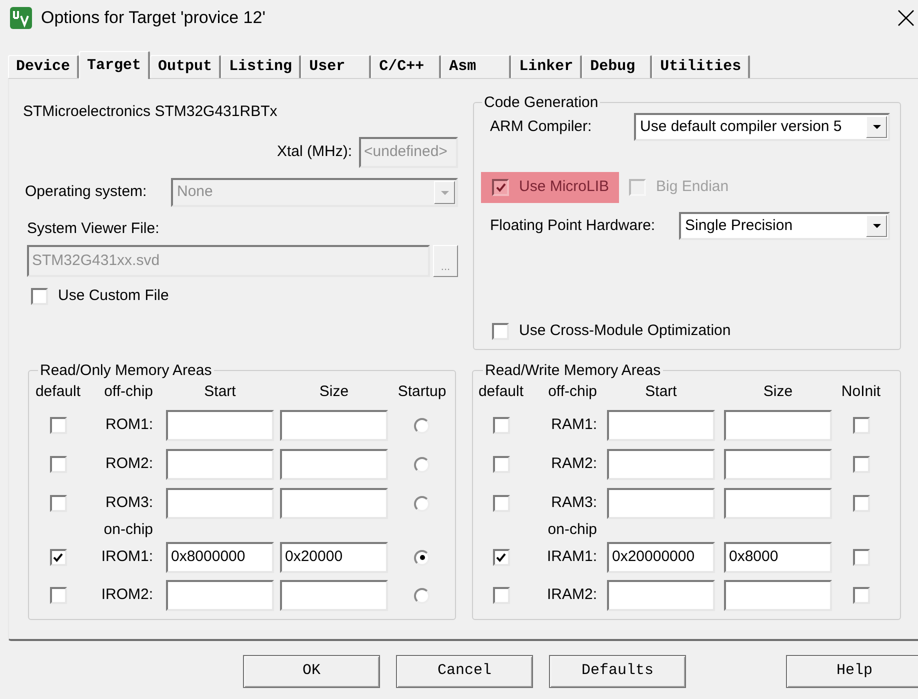  Describe the element at coordinates (113, 296) in the screenshot. I see `checkbox-label: Use Custom File` at that location.